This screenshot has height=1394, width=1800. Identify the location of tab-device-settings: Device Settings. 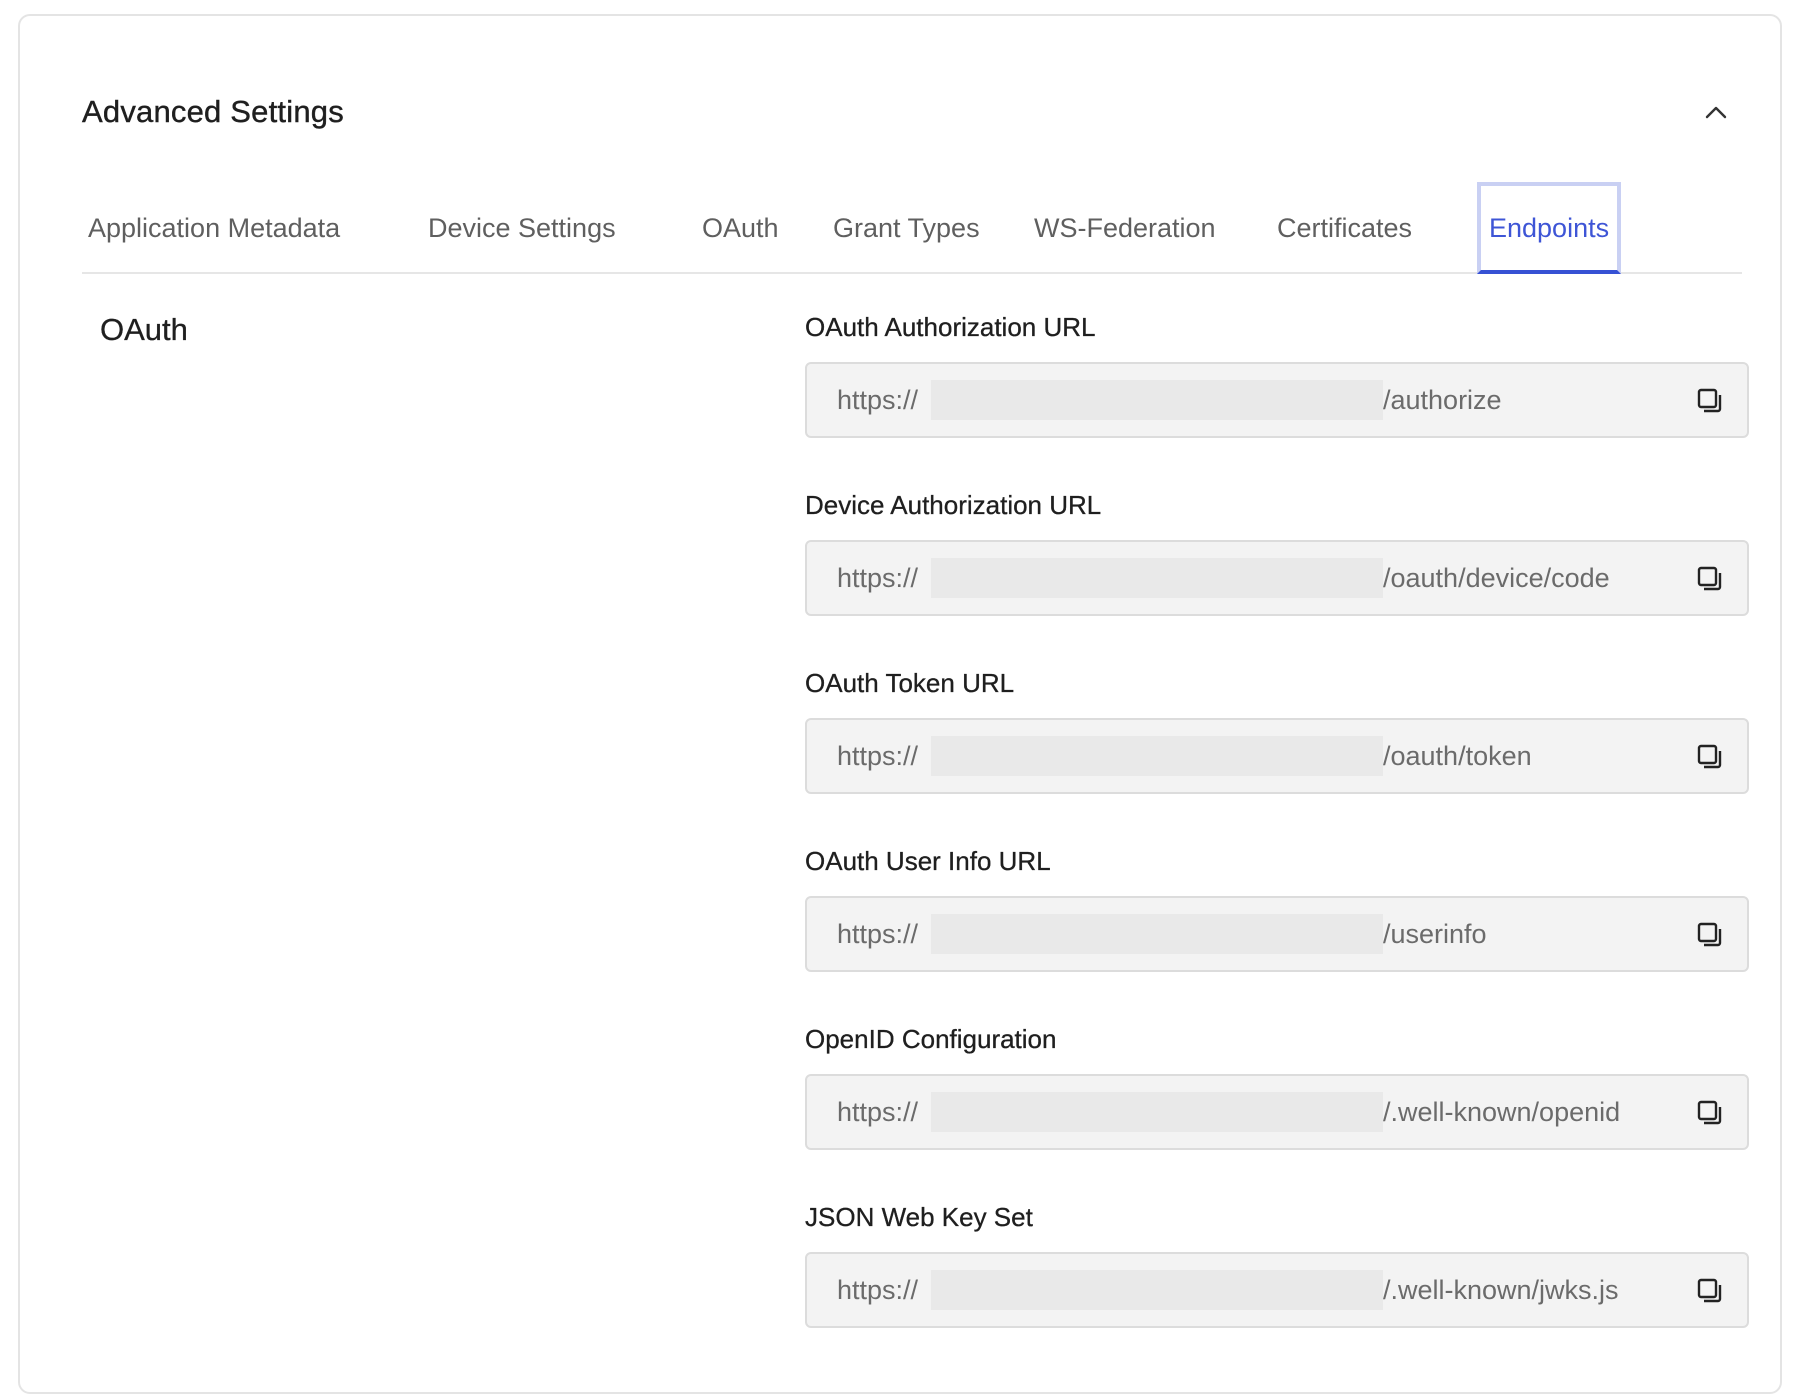
(522, 228).